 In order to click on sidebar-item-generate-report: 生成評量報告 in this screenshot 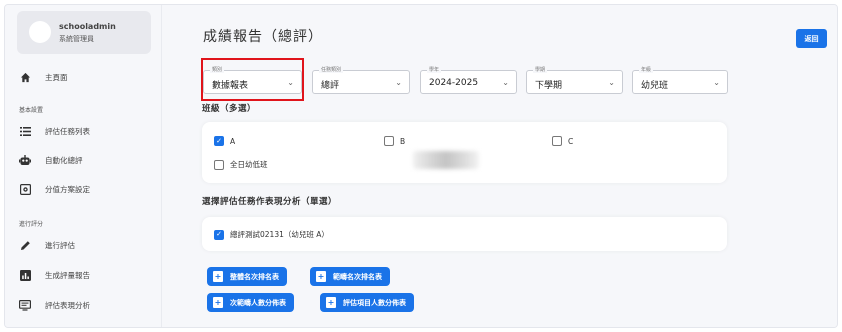, I will do `click(54, 275)`.